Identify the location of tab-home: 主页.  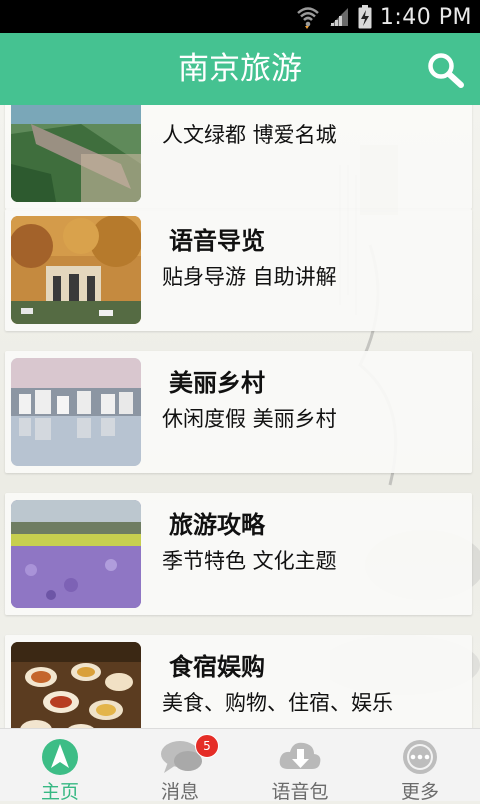
(60, 766).